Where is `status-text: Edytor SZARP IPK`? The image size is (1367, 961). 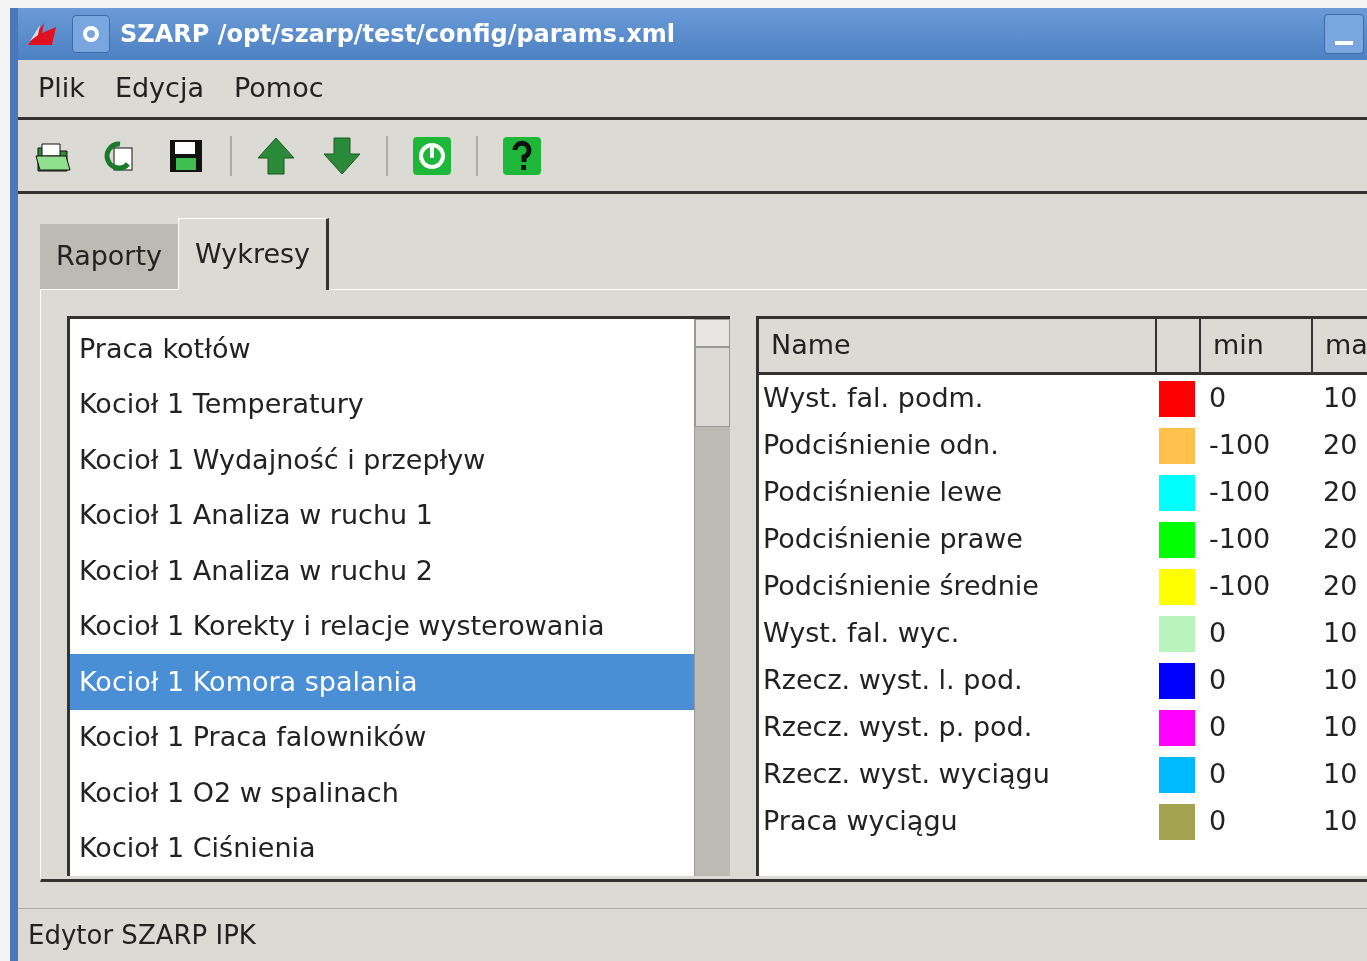 status-text: Edytor SZARP IPK is located at coordinates (142, 935).